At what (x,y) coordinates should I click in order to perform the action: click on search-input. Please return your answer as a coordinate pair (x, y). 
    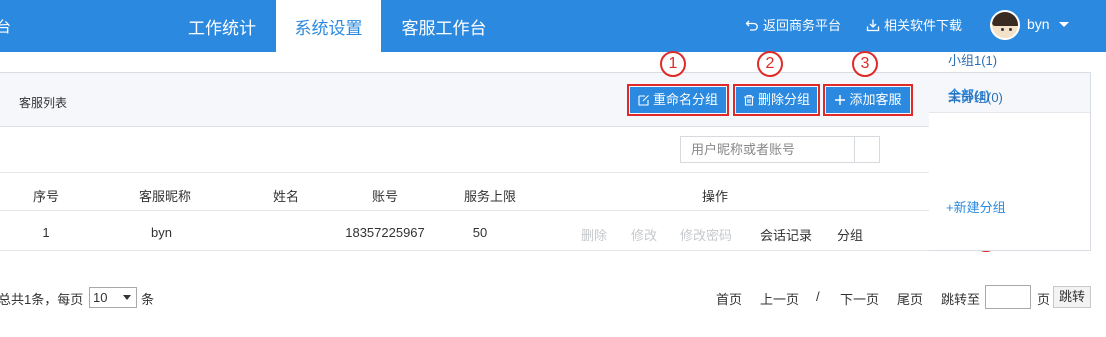
    Looking at the image, I should click on (767, 149).